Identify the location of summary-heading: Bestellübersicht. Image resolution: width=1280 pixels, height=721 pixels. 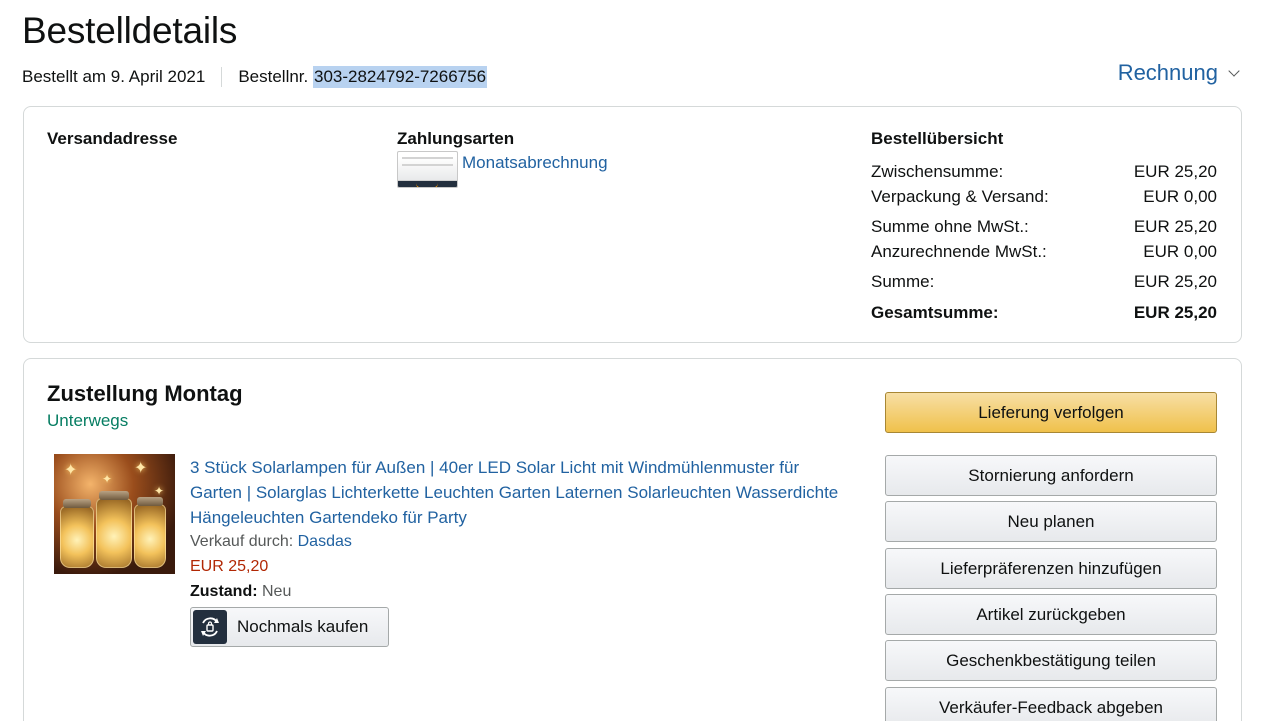
(937, 138).